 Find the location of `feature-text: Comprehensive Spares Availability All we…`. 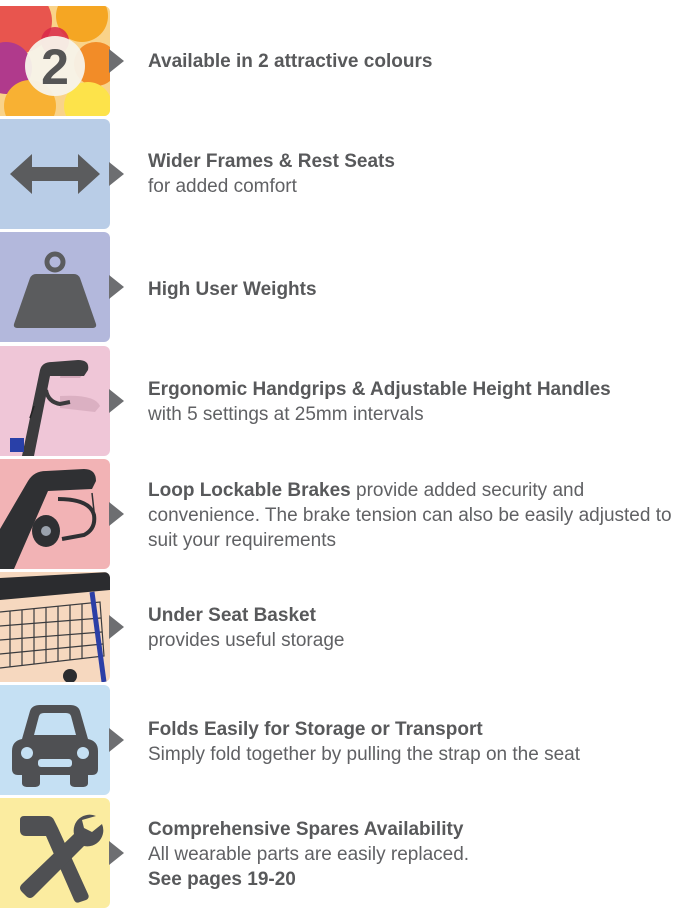

feature-text: Comprehensive Spares Availability All we… is located at coordinates (411, 854).